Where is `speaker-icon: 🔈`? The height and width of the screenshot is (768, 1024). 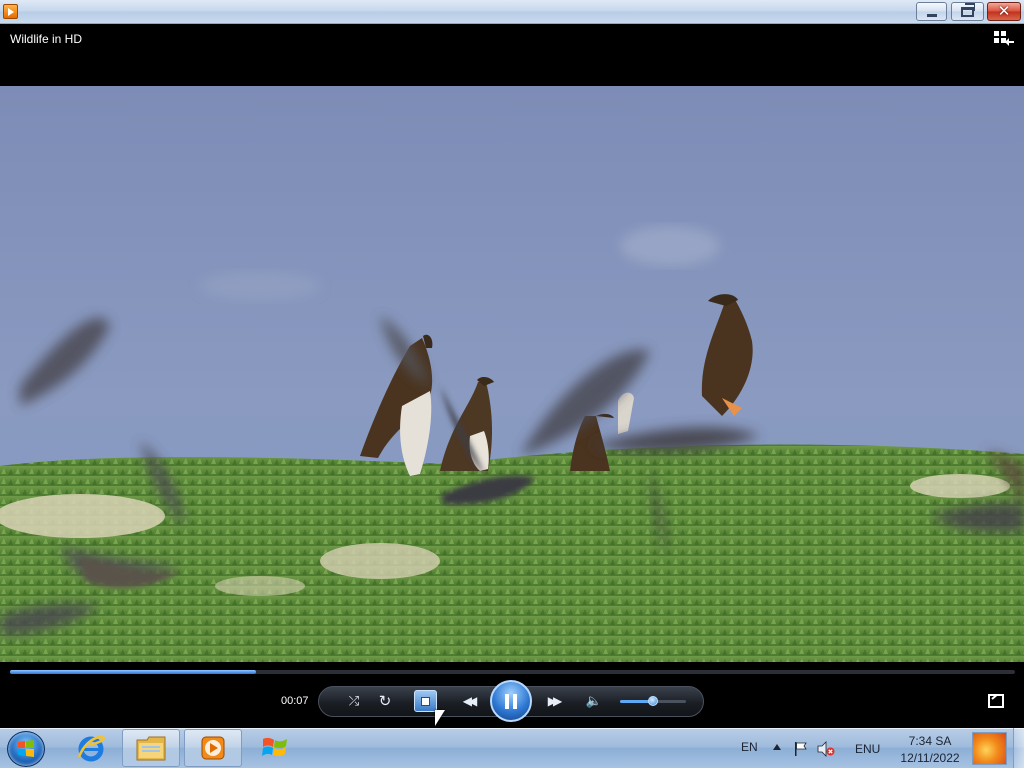
speaker-icon: 🔈 is located at coordinates (594, 701).